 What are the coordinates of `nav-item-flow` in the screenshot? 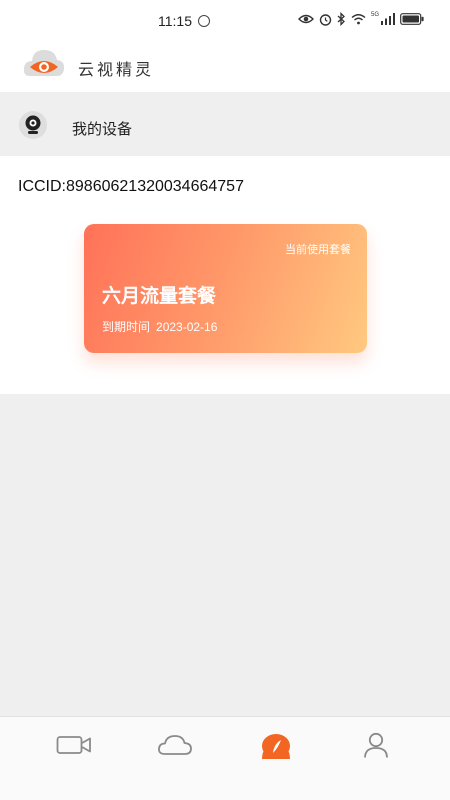 It's located at (276, 745).